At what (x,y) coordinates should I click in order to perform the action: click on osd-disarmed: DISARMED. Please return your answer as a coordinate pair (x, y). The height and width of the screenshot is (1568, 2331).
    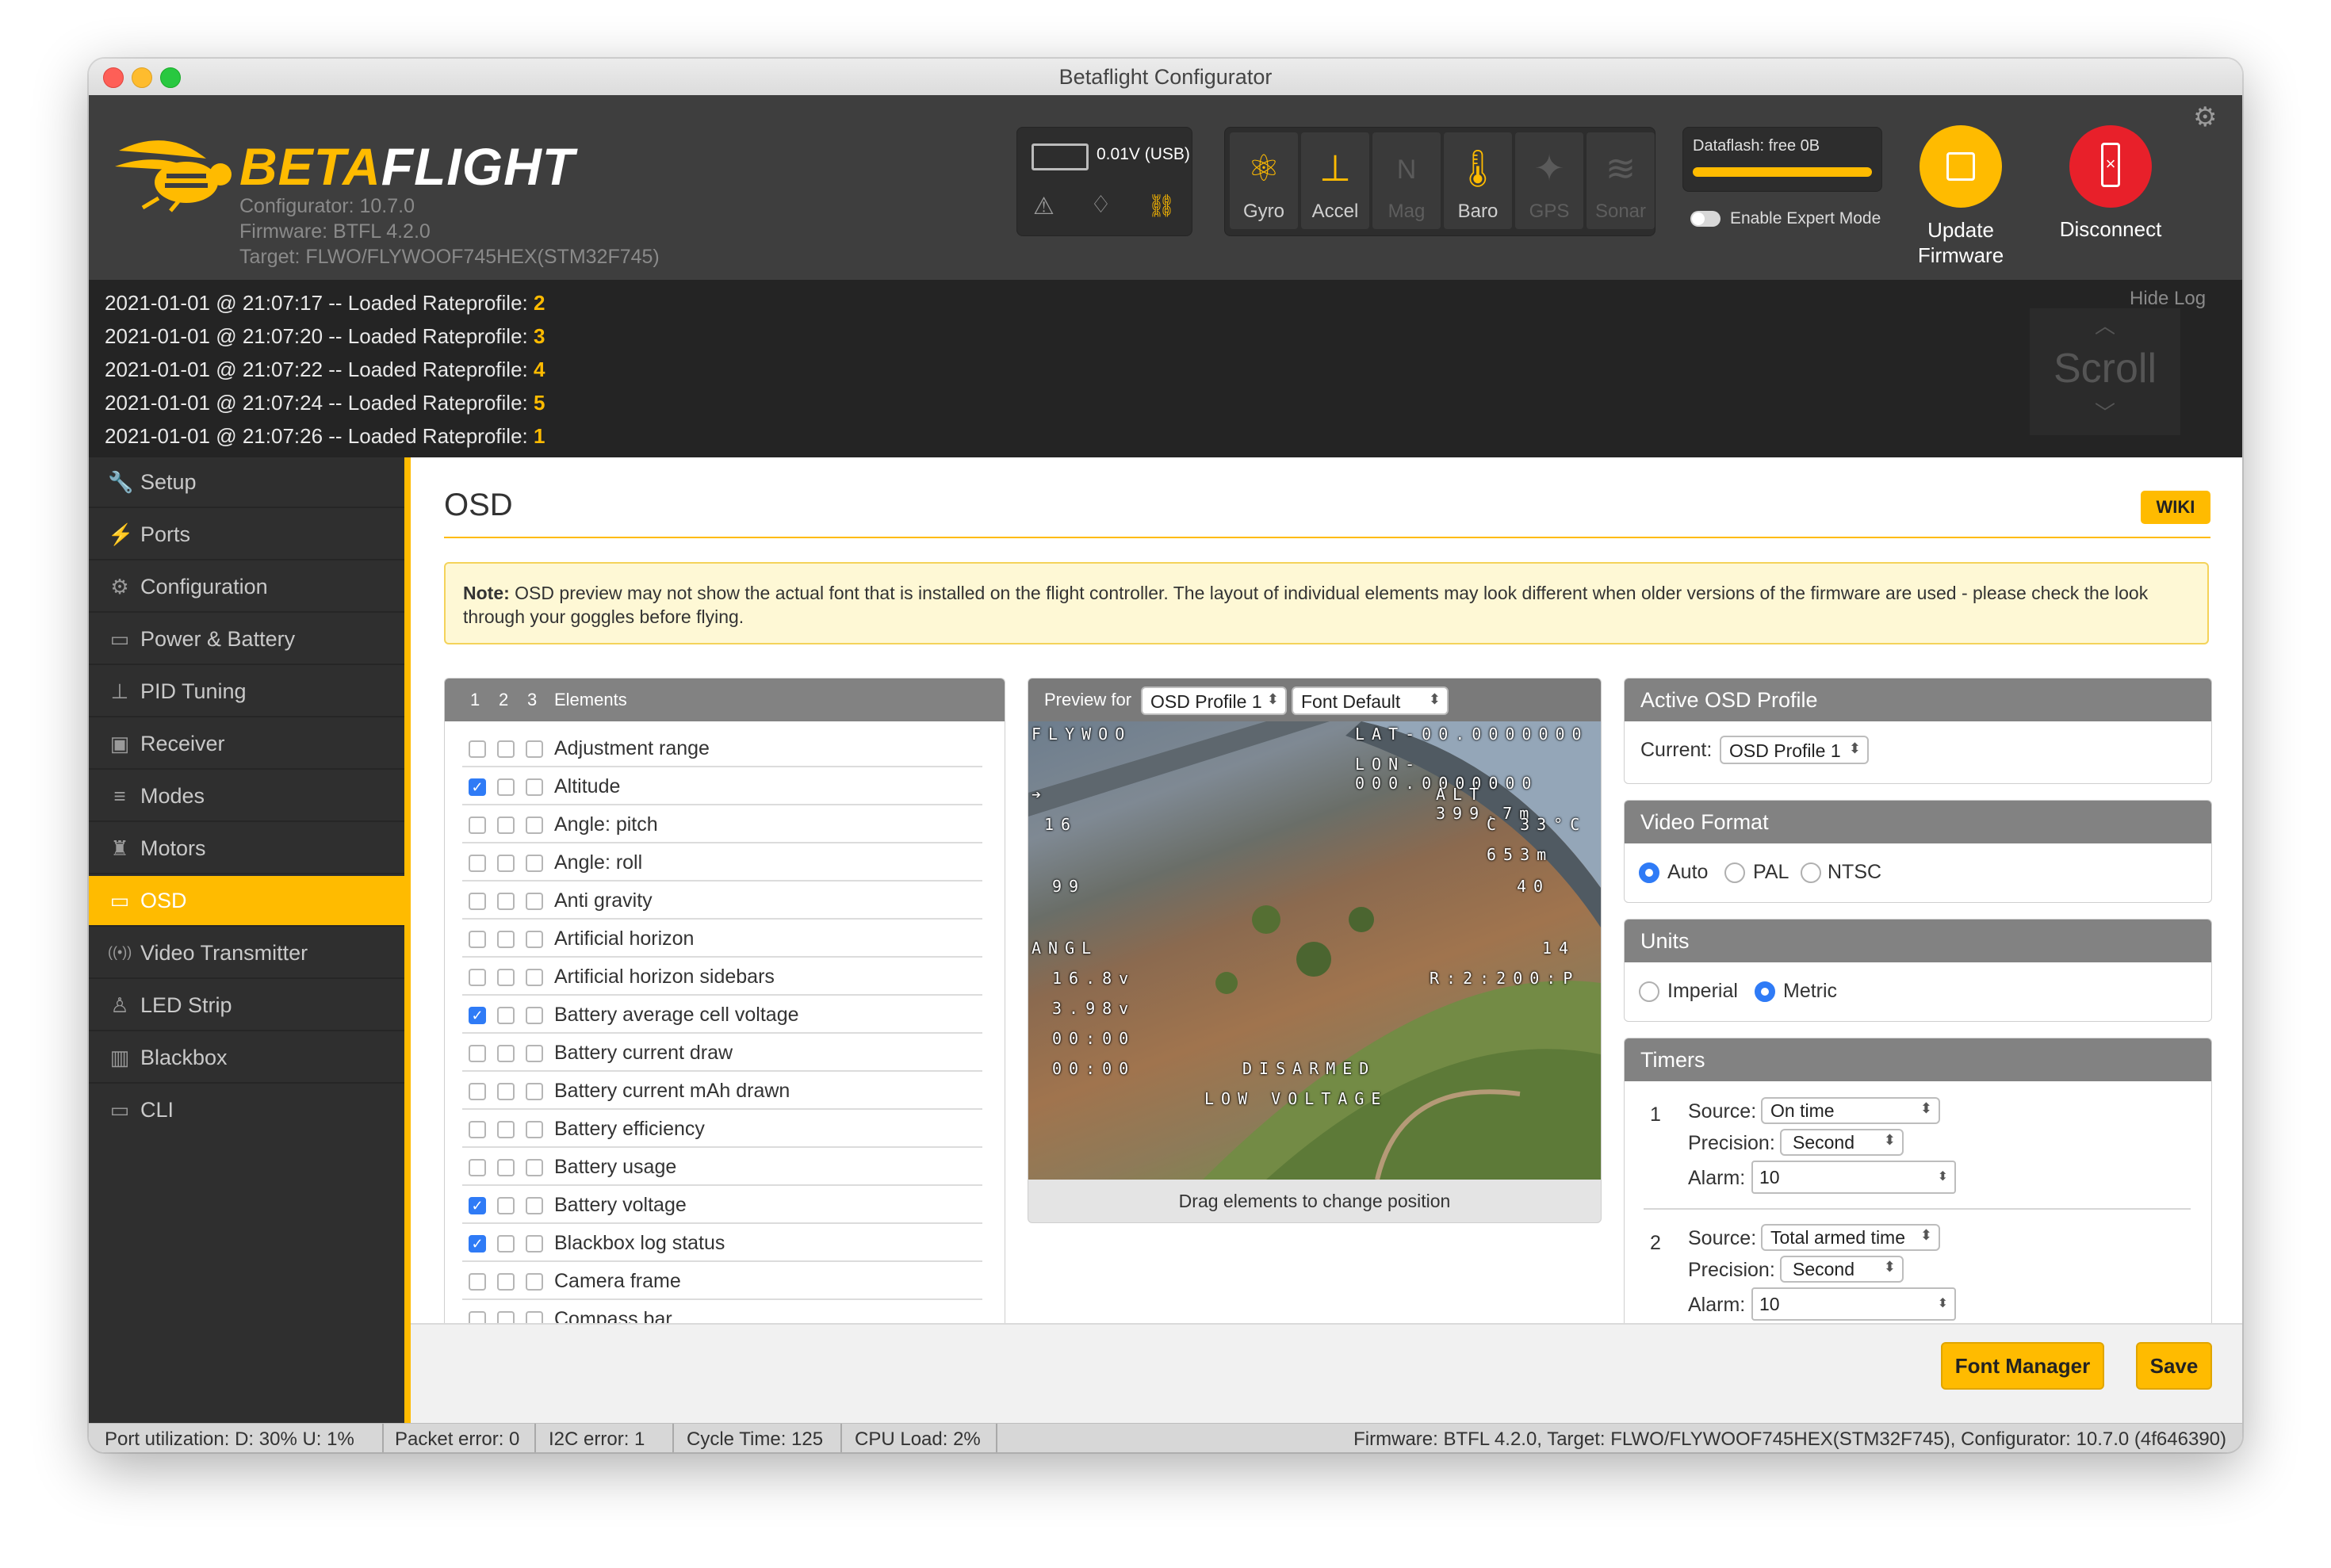
    Looking at the image, I should click on (1309, 1068).